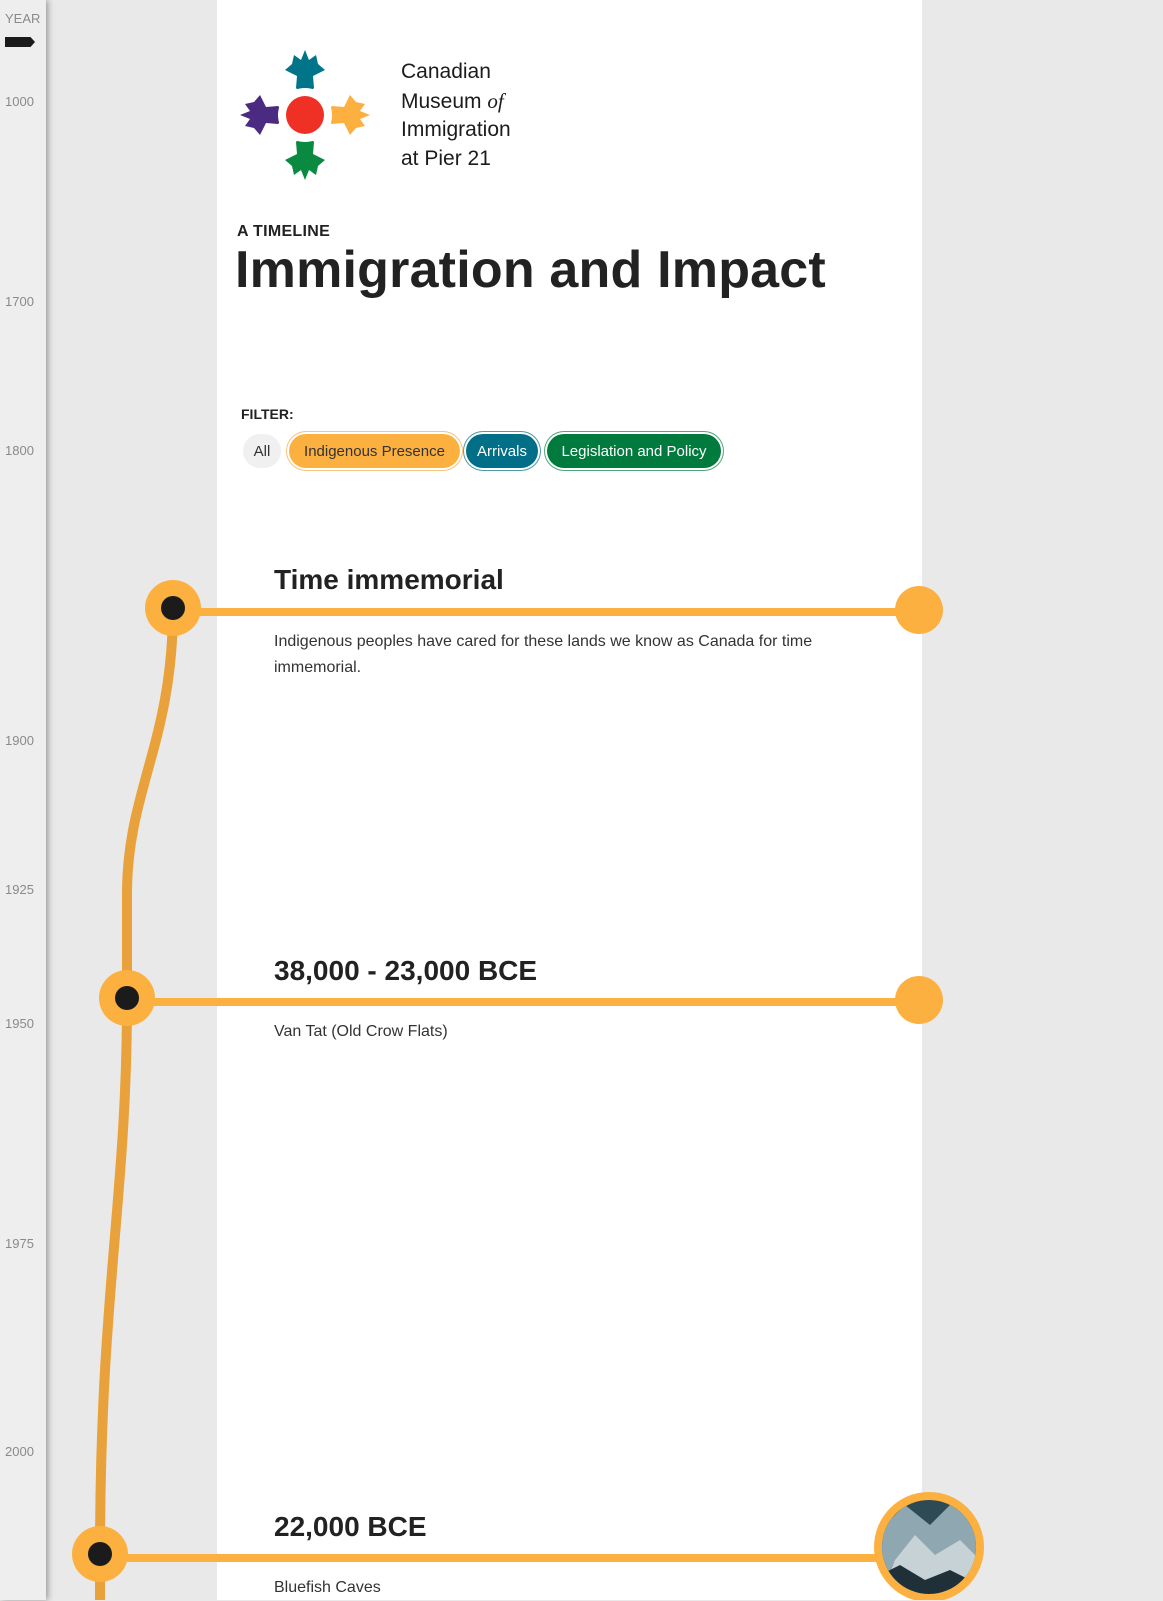  Describe the element at coordinates (19, 301) in the screenshot. I see `year-tick: 1700` at that location.